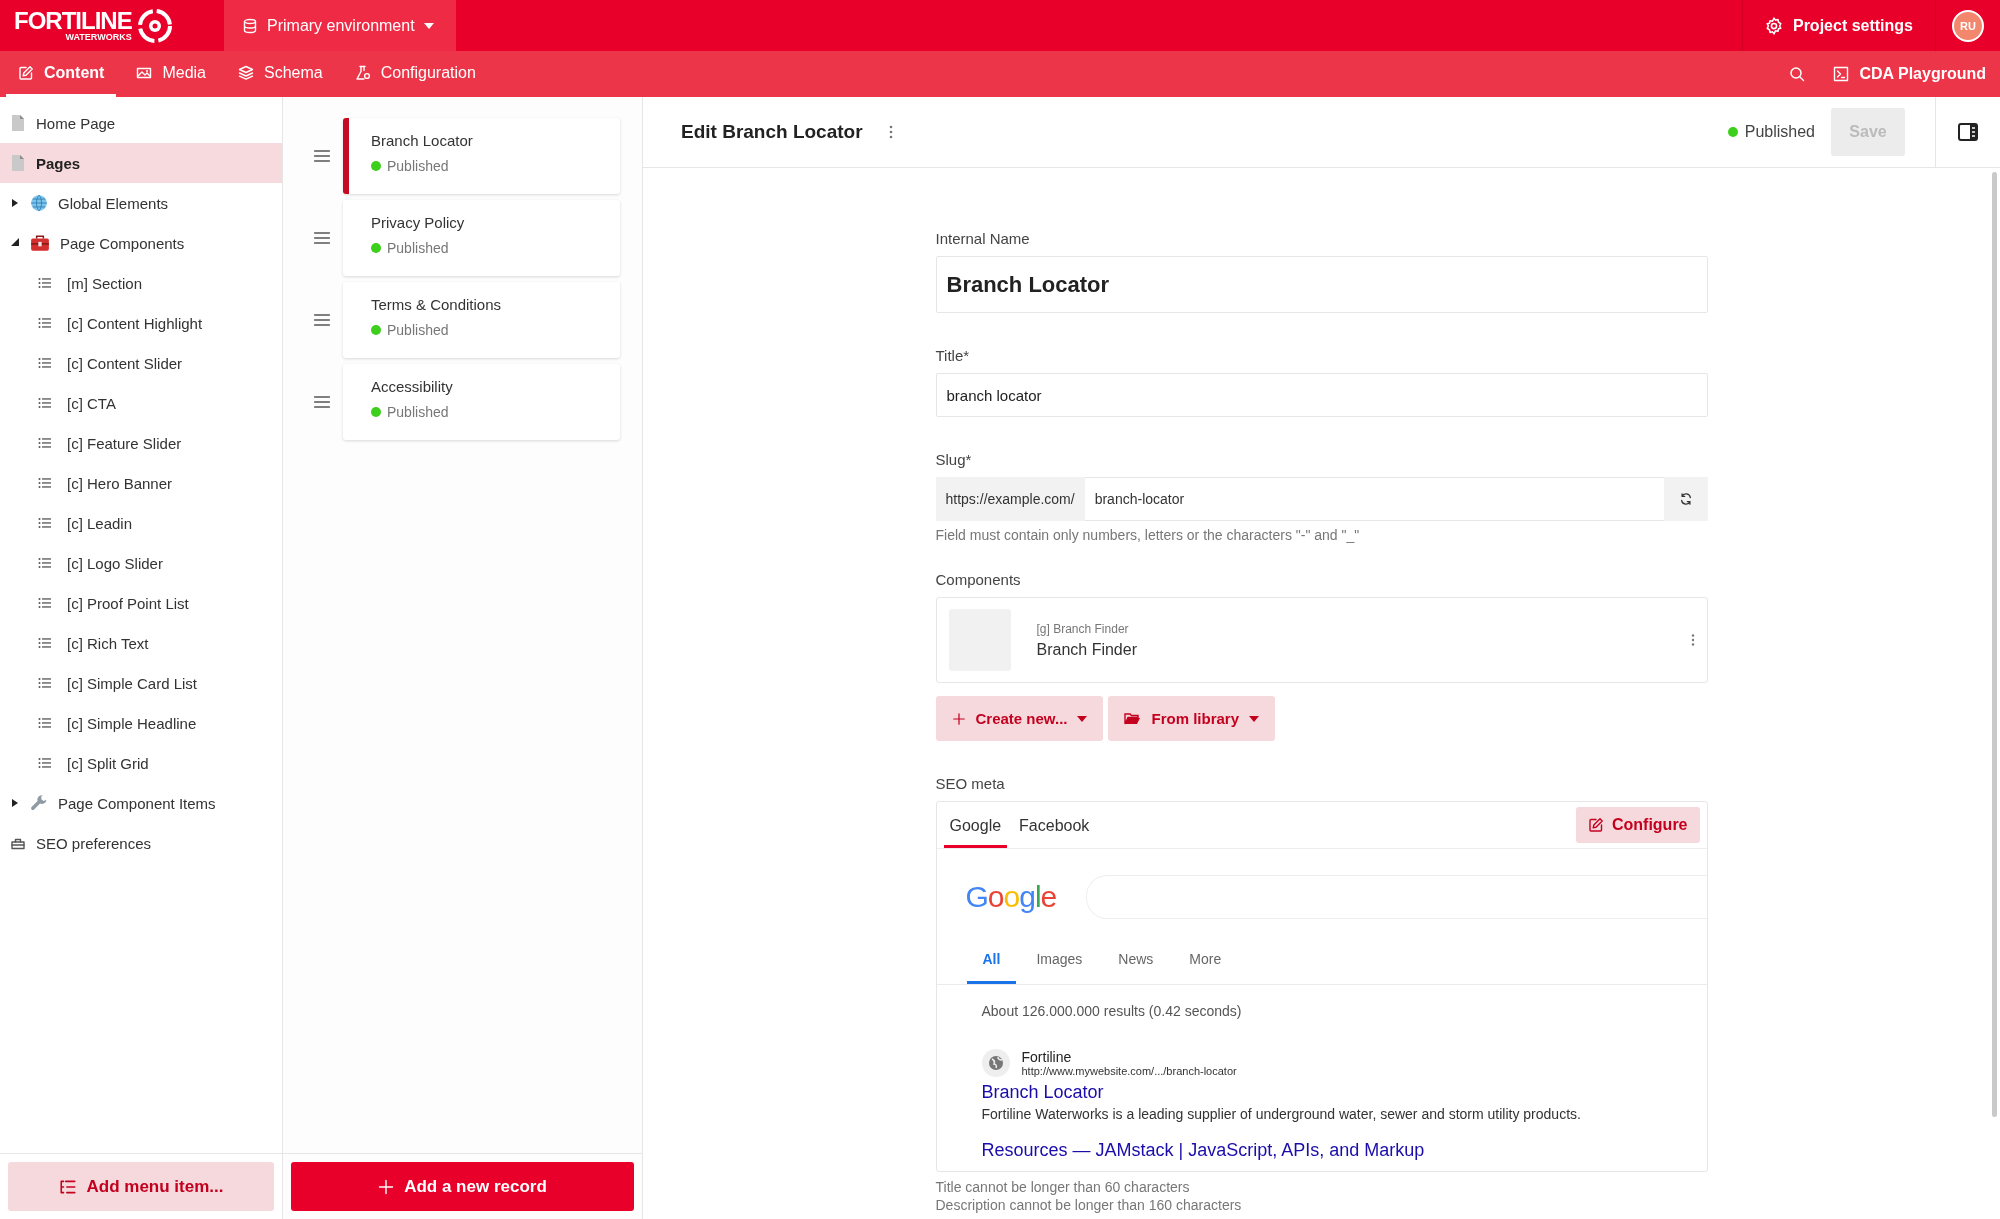 Image resolution: width=2000 pixels, height=1219 pixels. I want to click on record-title: Accessibility, so click(412, 386).